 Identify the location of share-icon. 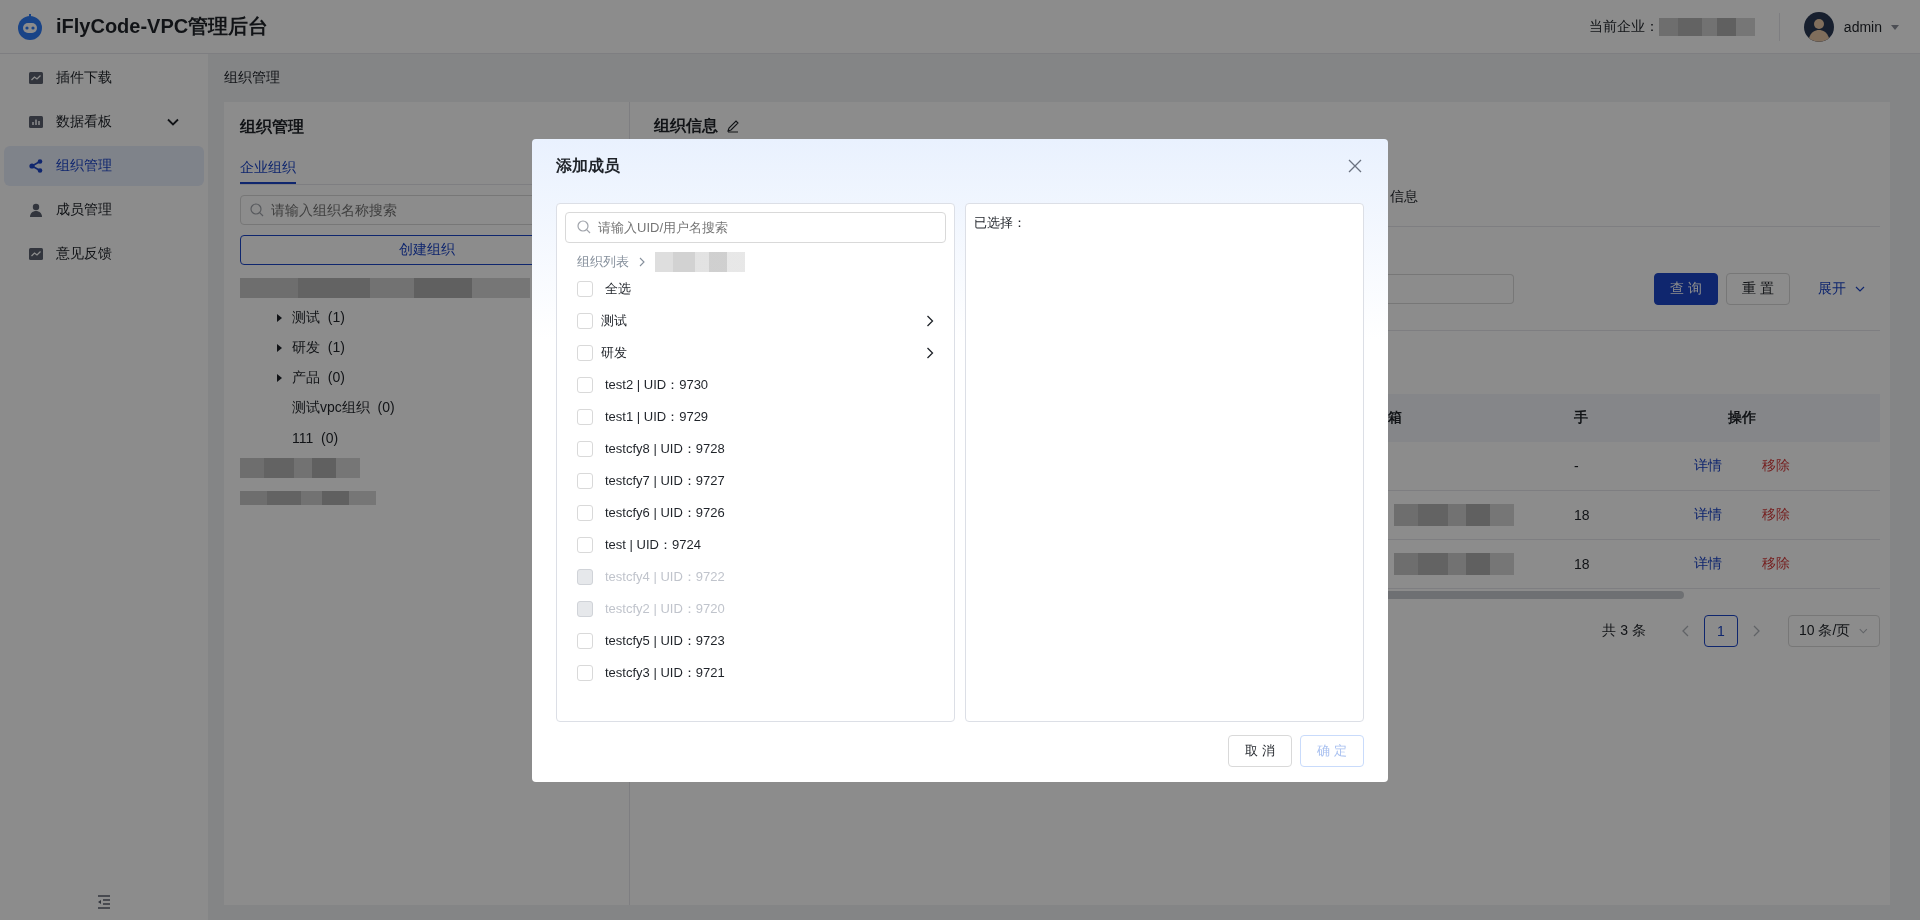
(36, 166).